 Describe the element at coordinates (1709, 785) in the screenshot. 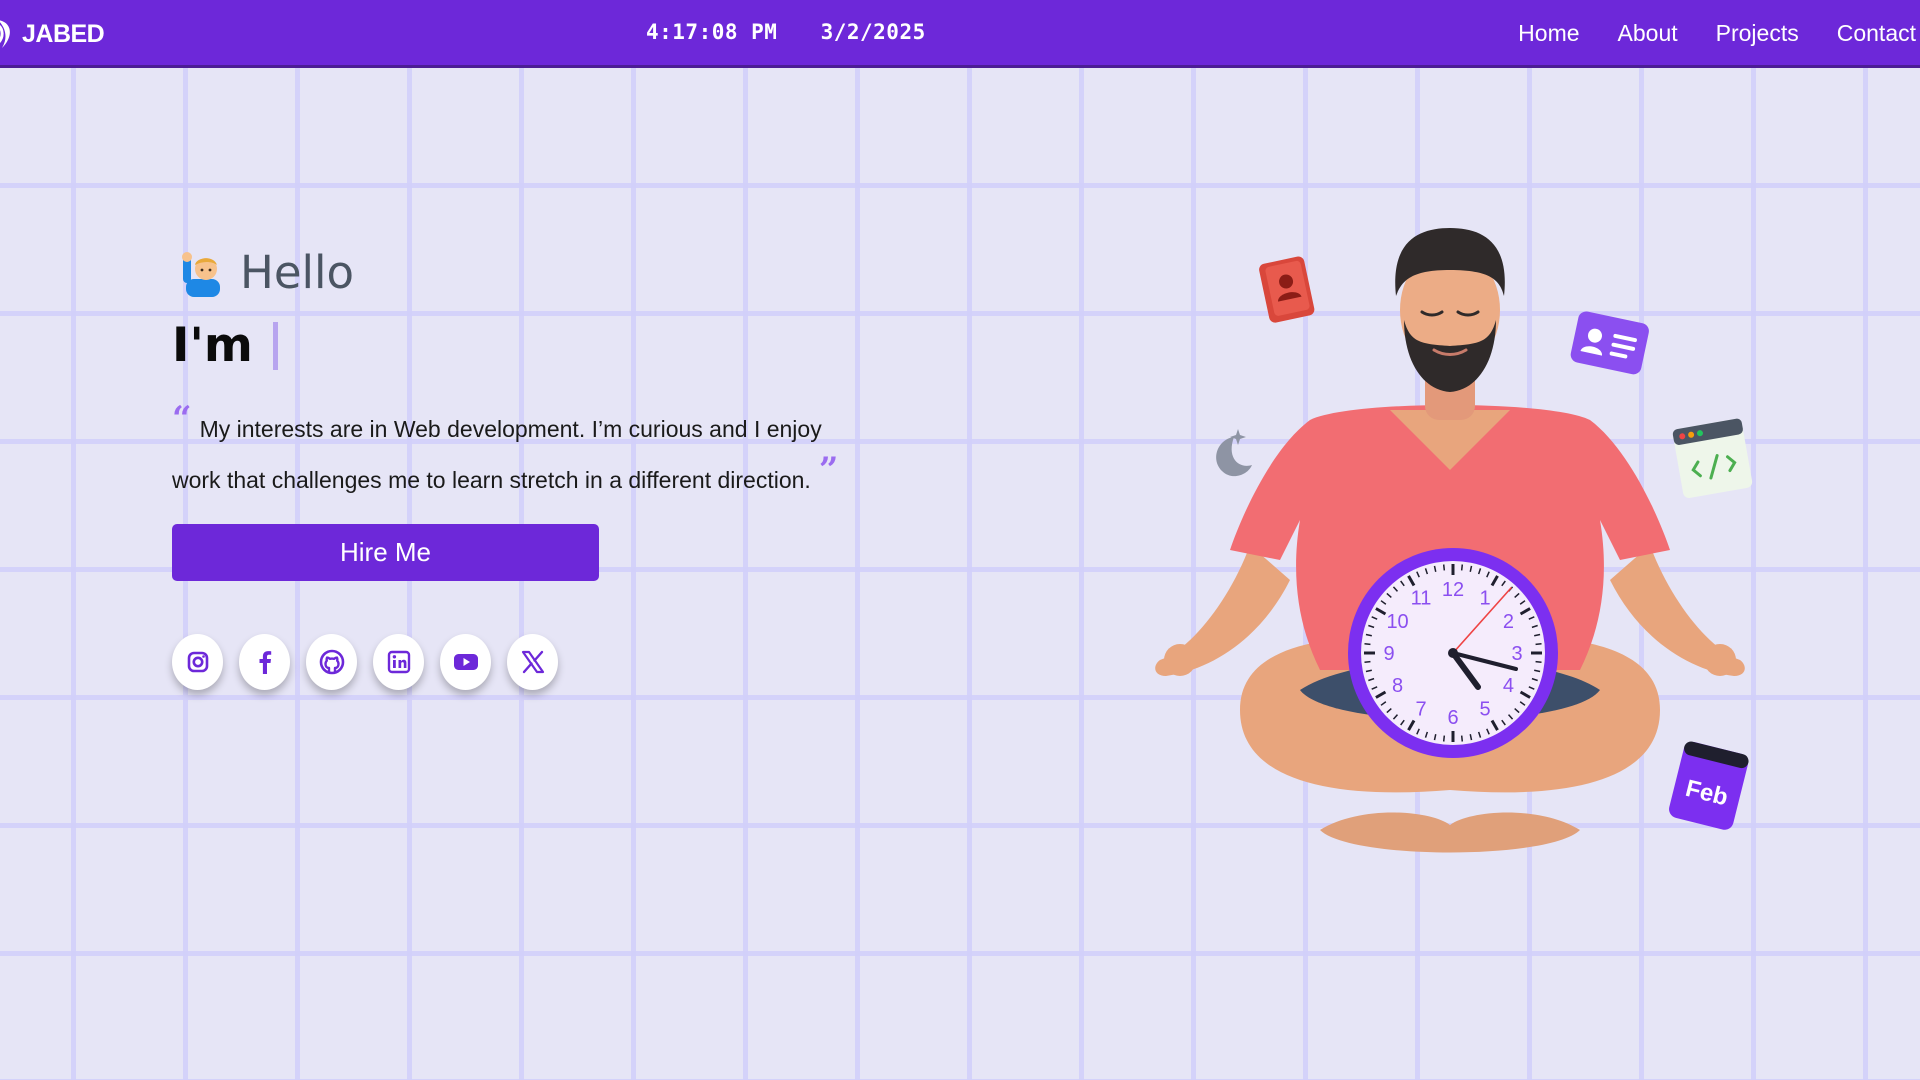

I see `calendar-feb-icon: Feb` at that location.